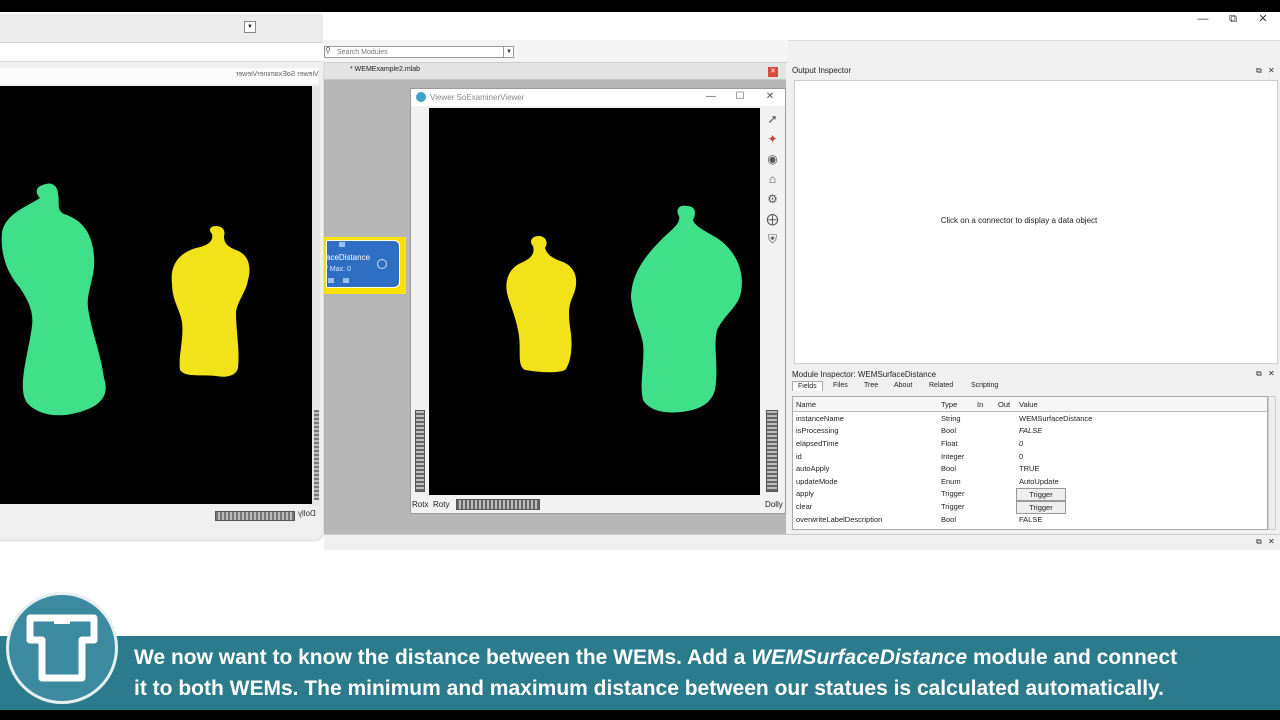  What do you see at coordinates (1041, 507) in the screenshot?
I see `clear-trigger-button: Trigger` at bounding box center [1041, 507].